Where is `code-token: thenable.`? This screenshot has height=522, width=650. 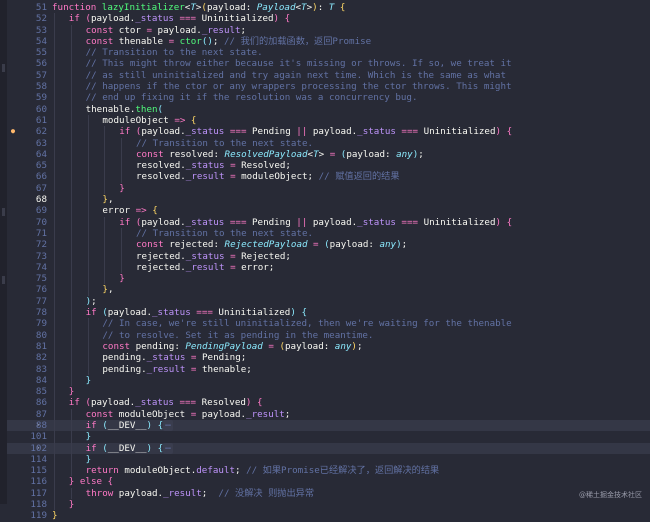 code-token: thenable. is located at coordinates (110, 109).